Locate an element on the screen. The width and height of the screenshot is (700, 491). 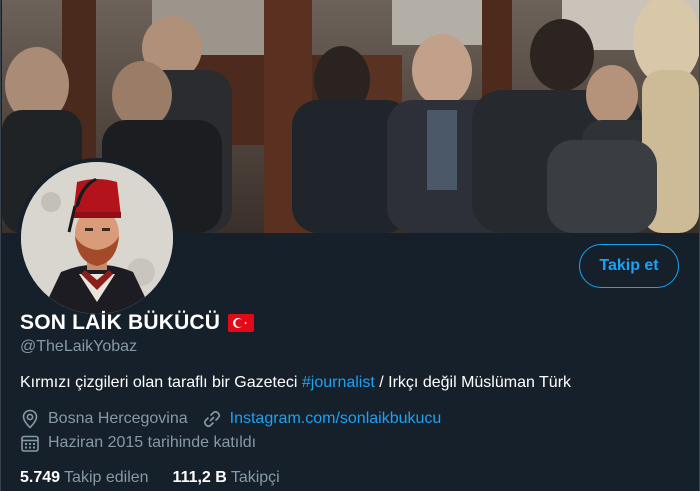
turkey-flag-icon is located at coordinates (241, 323).